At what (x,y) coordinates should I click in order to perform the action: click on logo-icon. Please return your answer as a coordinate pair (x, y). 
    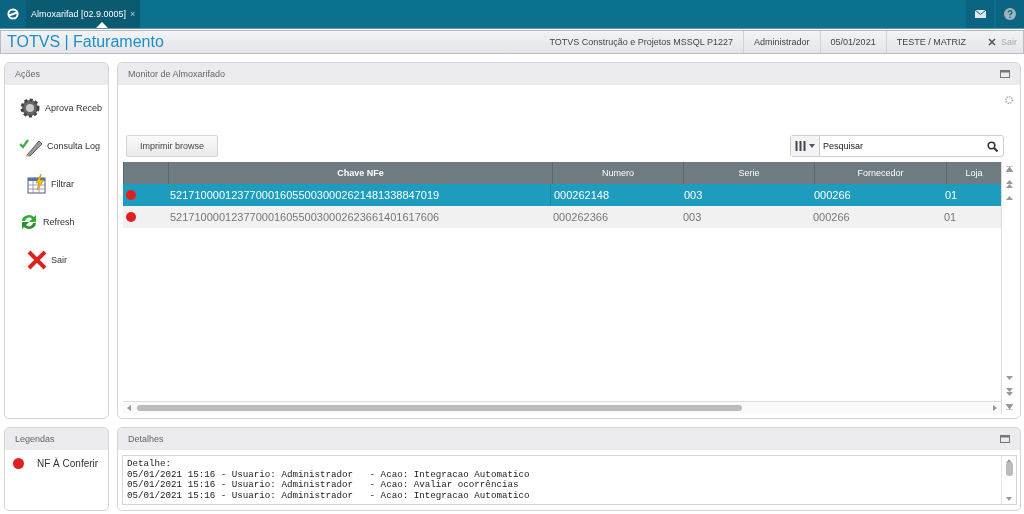
    Looking at the image, I should click on (13, 14).